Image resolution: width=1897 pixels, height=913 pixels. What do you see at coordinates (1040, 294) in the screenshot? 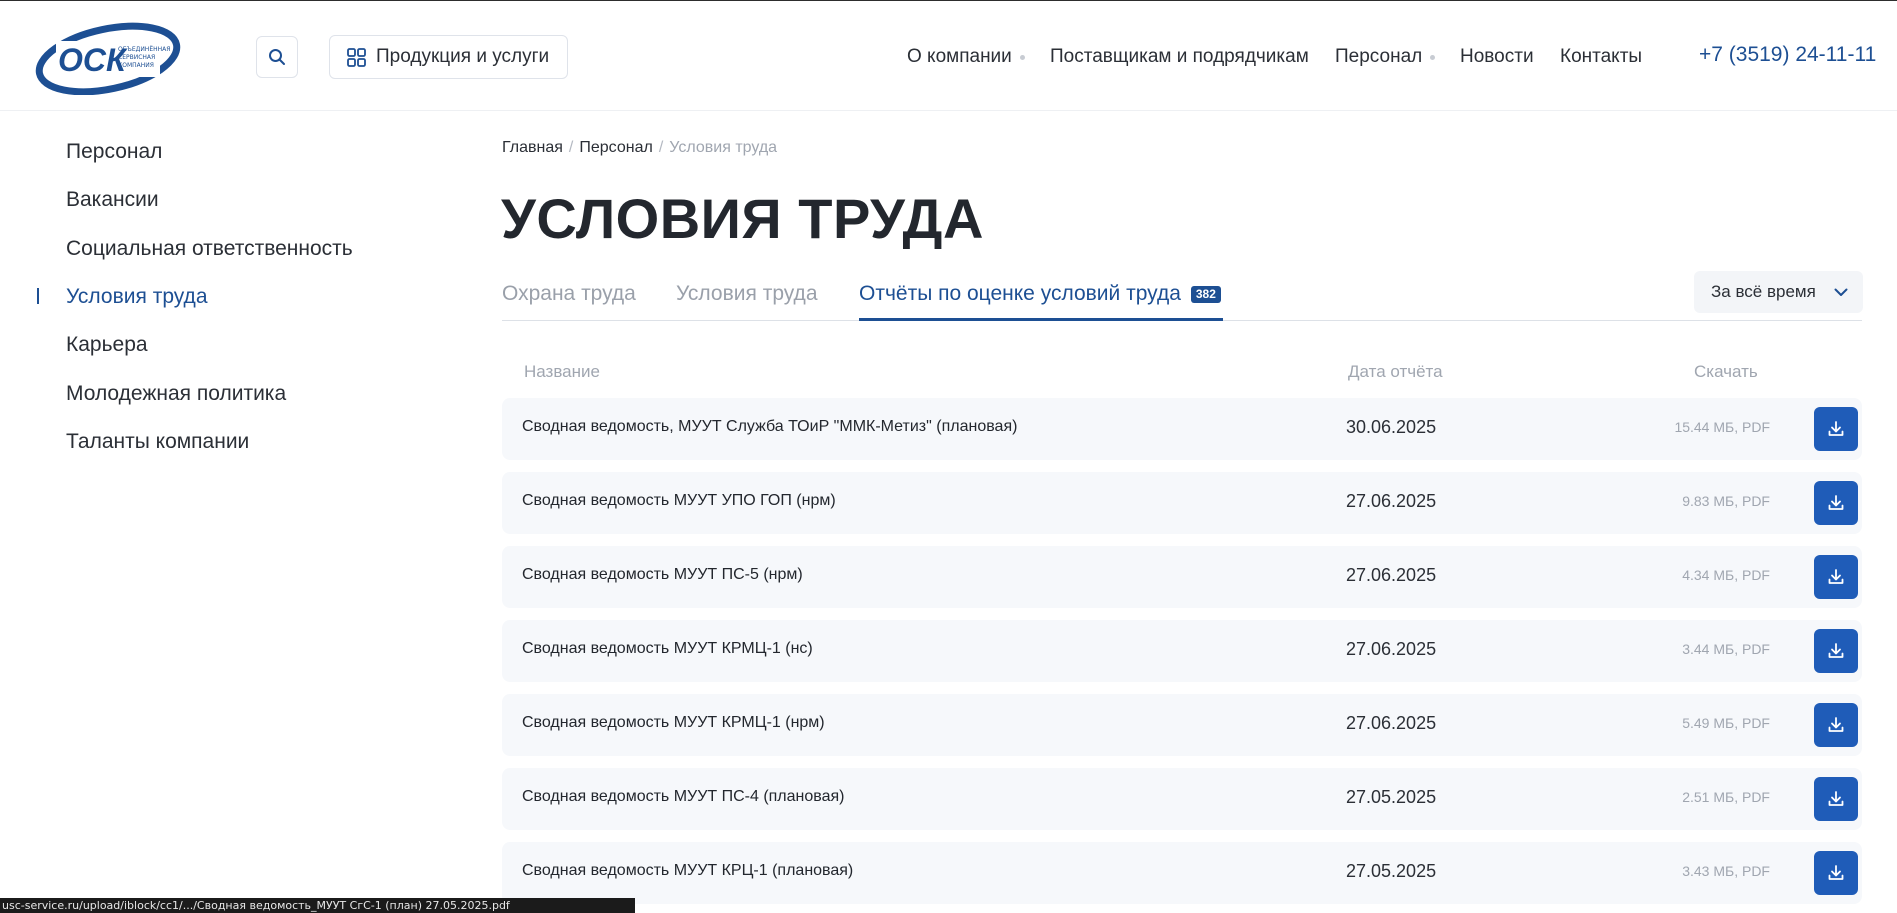
I see `tab-assessment-reports: Отчёты по оценке условий труда 382` at bounding box center [1040, 294].